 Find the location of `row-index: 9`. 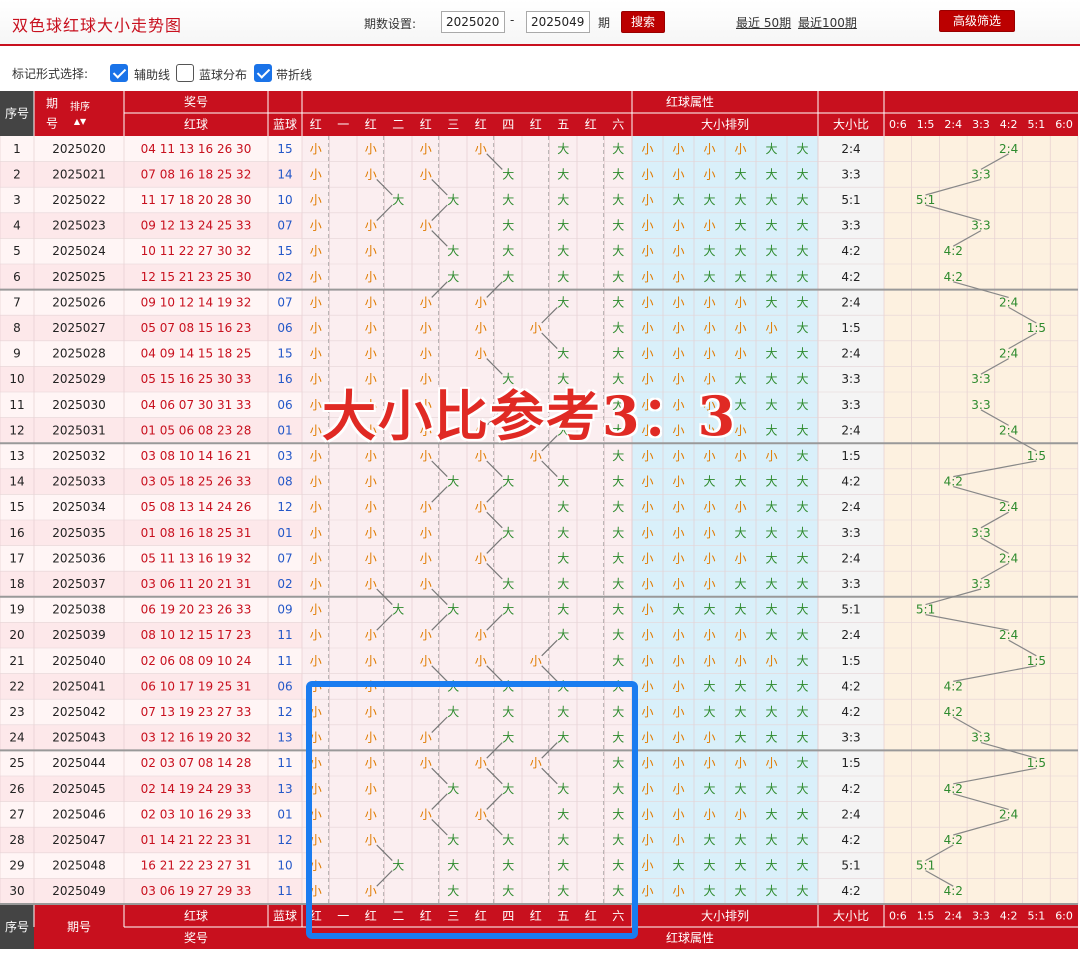

row-index: 9 is located at coordinates (17, 354).